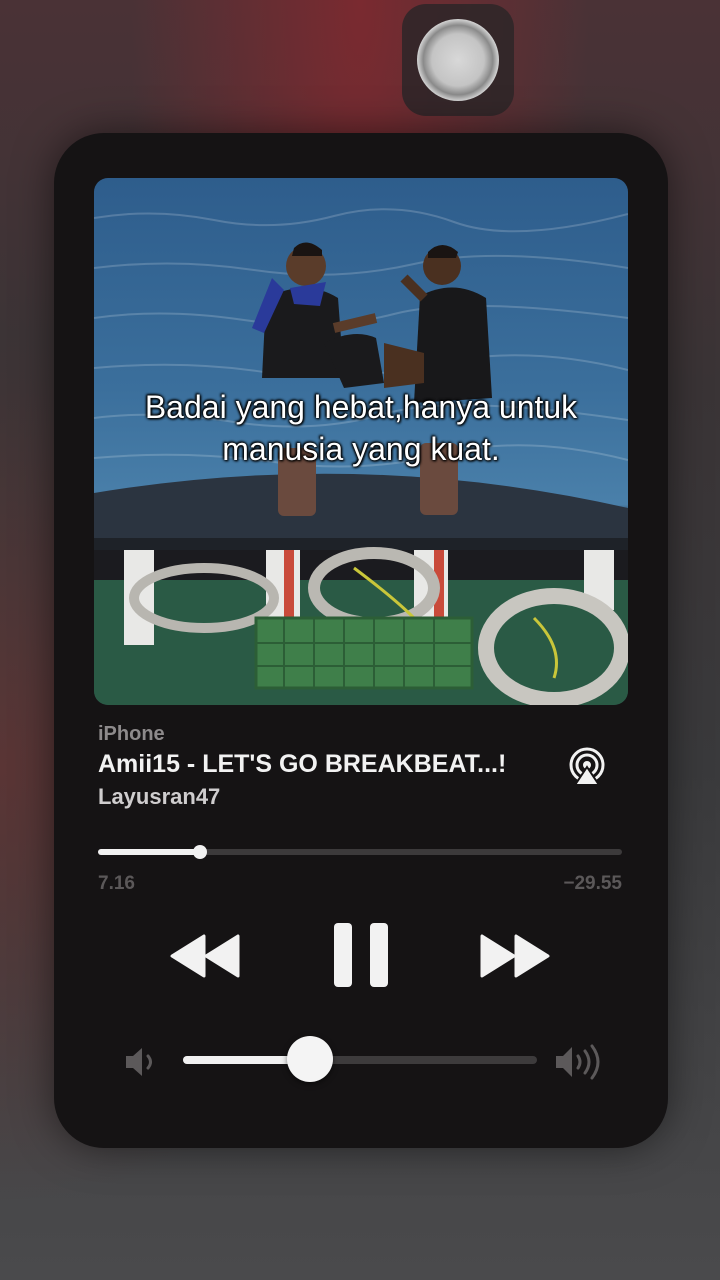  Describe the element at coordinates (159, 797) in the screenshot. I see `track-artist: Layusran47` at that location.